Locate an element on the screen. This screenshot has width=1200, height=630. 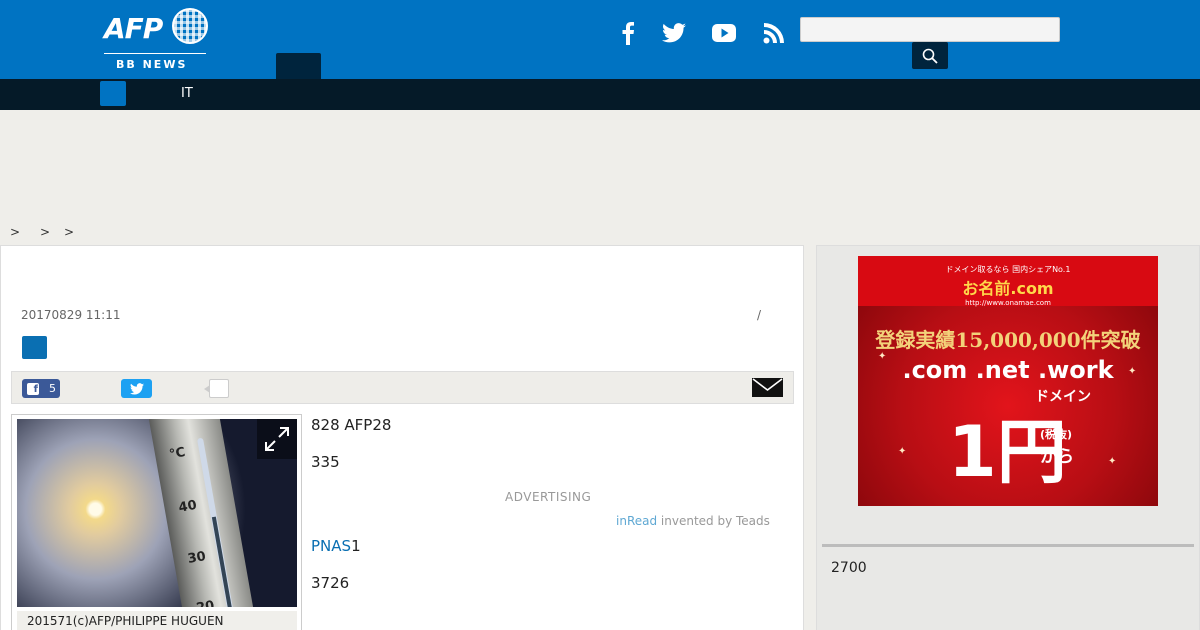
thermometer-mark: 40 is located at coordinates (187, 506).